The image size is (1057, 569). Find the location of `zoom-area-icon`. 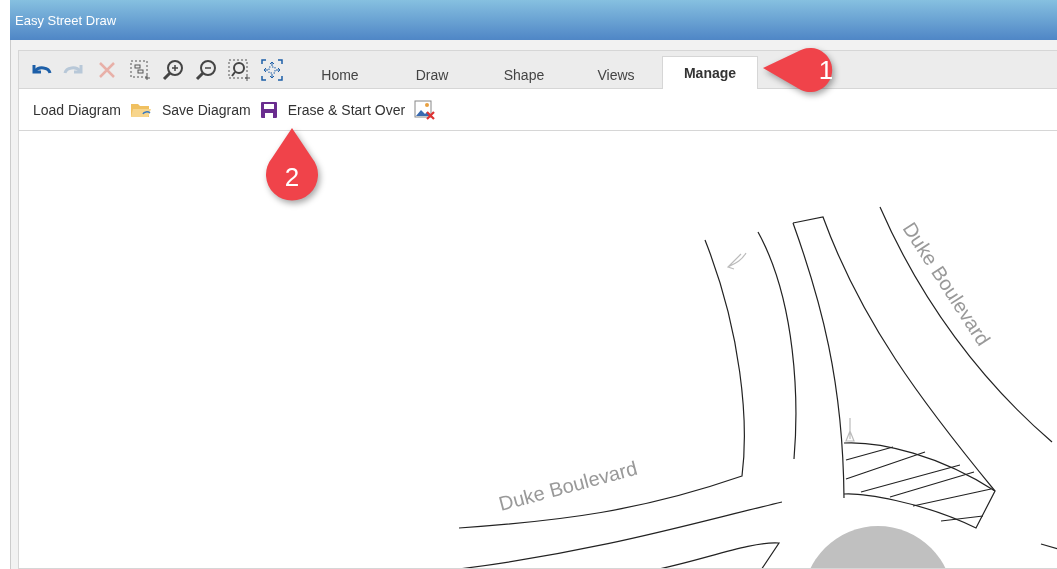

zoom-area-icon is located at coordinates (239, 69).